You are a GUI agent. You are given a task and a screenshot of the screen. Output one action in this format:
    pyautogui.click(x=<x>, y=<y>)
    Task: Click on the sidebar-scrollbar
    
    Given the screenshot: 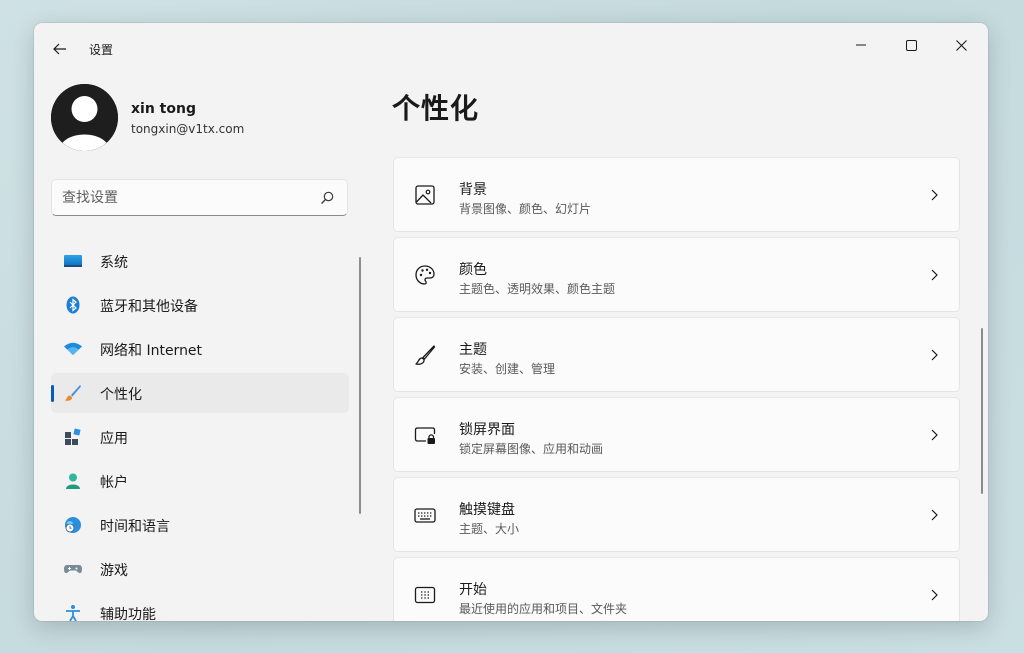 What is the action you would take?
    pyautogui.click(x=360, y=385)
    